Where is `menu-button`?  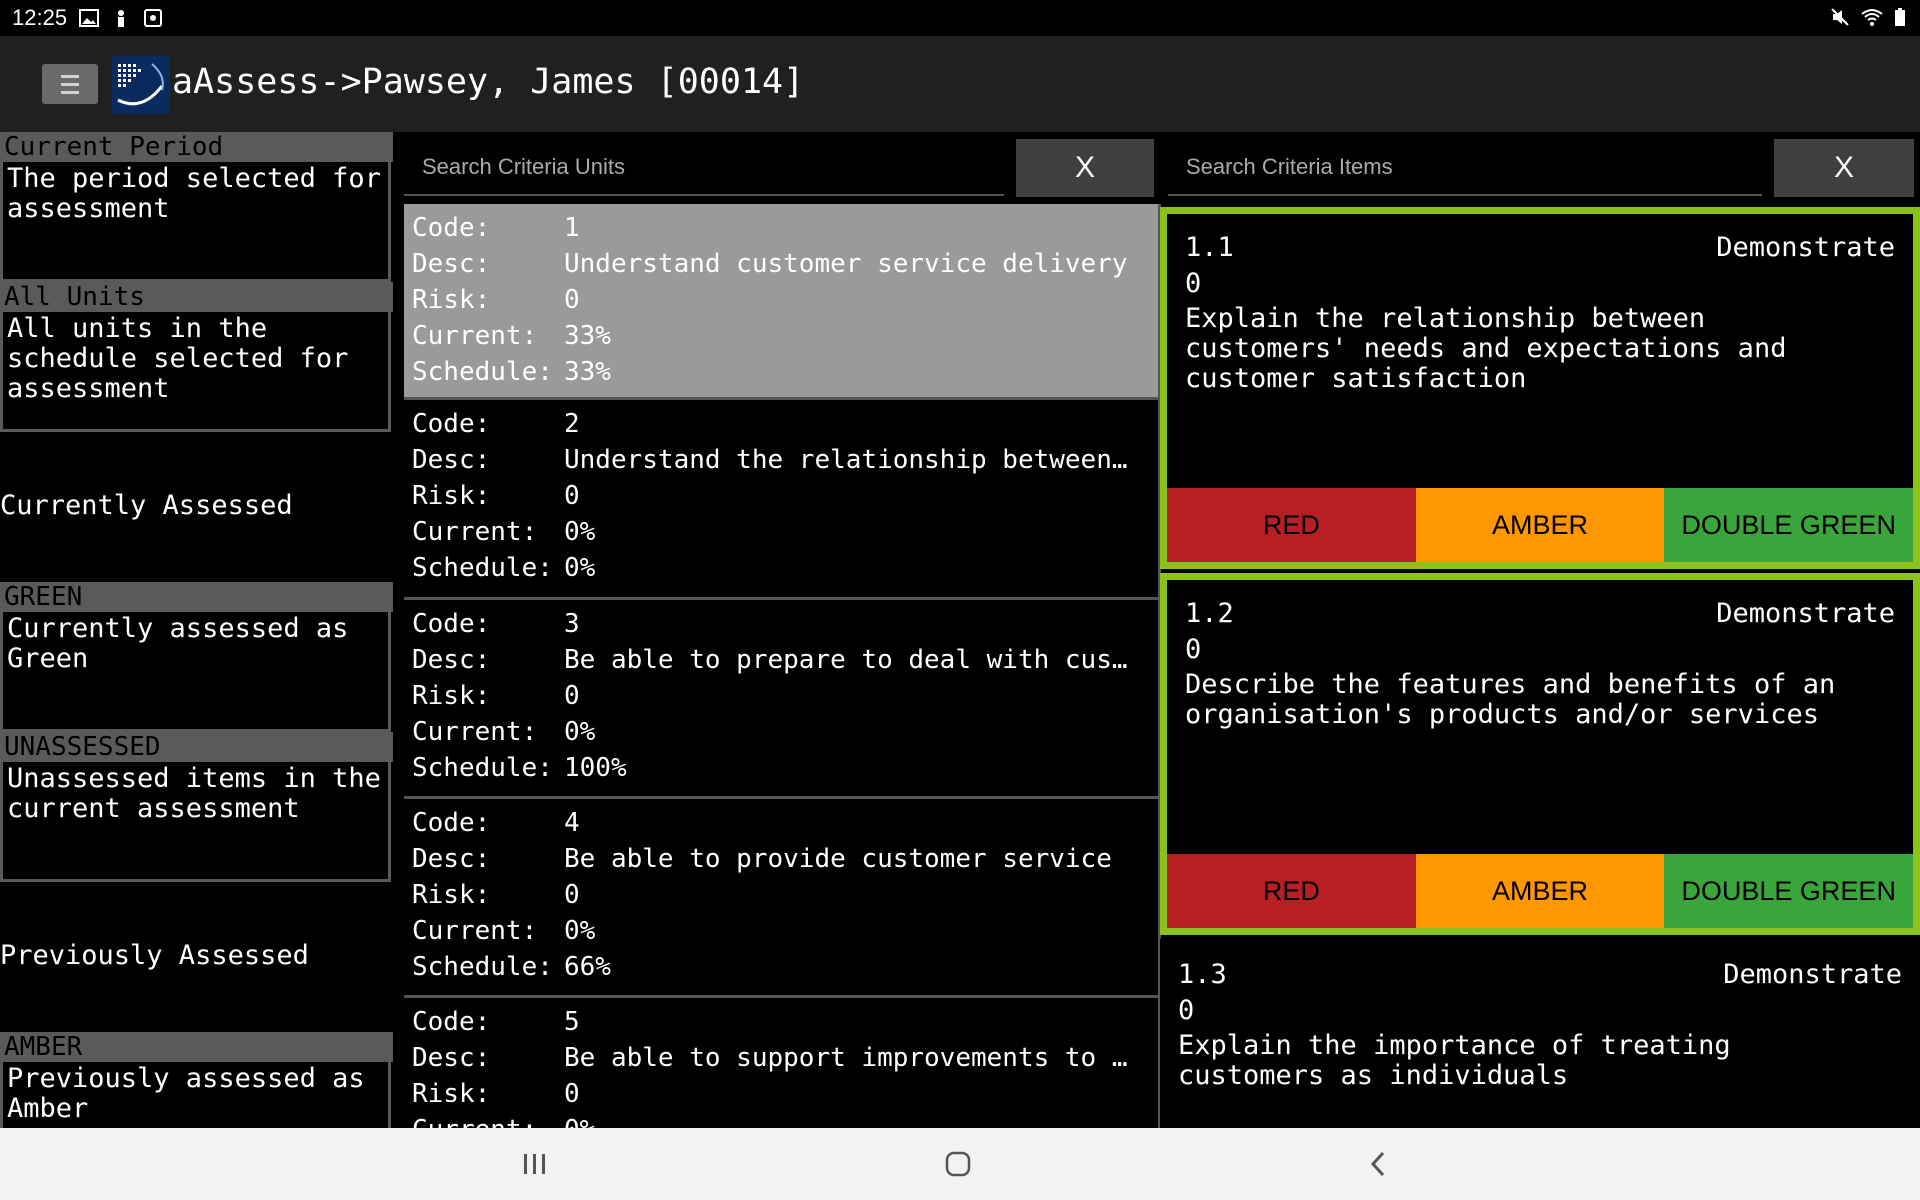
menu-button is located at coordinates (70, 84).